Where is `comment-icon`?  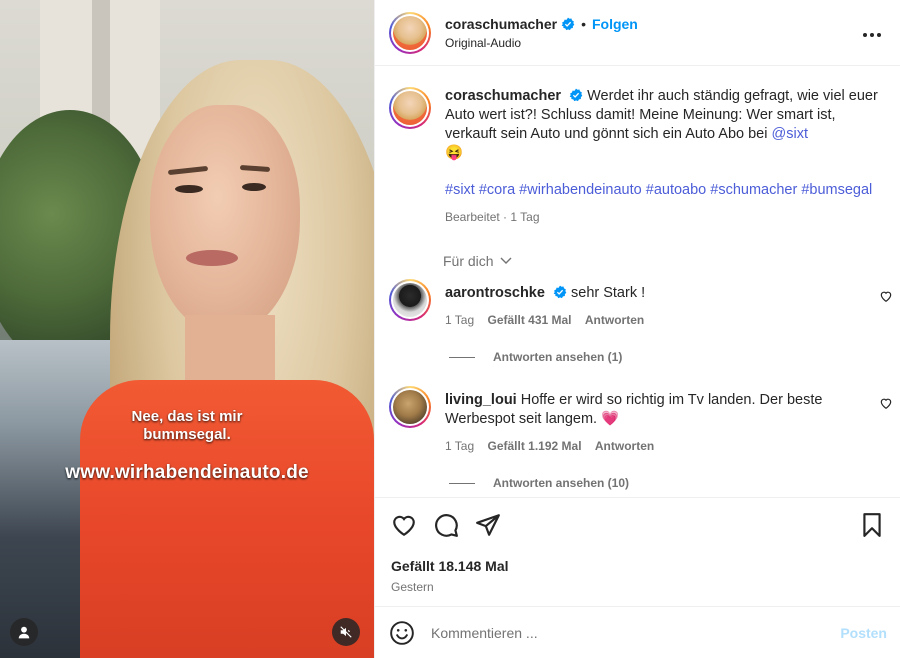
comment-icon is located at coordinates (446, 525).